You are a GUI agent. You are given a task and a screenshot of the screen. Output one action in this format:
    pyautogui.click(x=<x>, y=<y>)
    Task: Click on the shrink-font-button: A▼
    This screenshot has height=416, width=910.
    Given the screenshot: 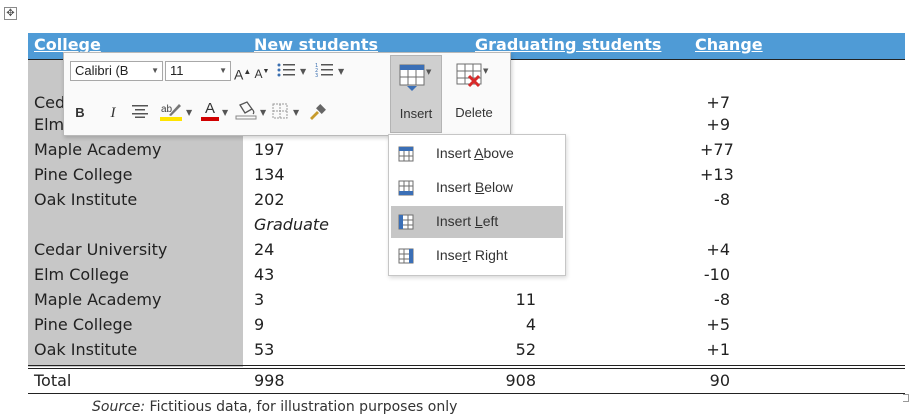 What is the action you would take?
    pyautogui.click(x=262, y=72)
    